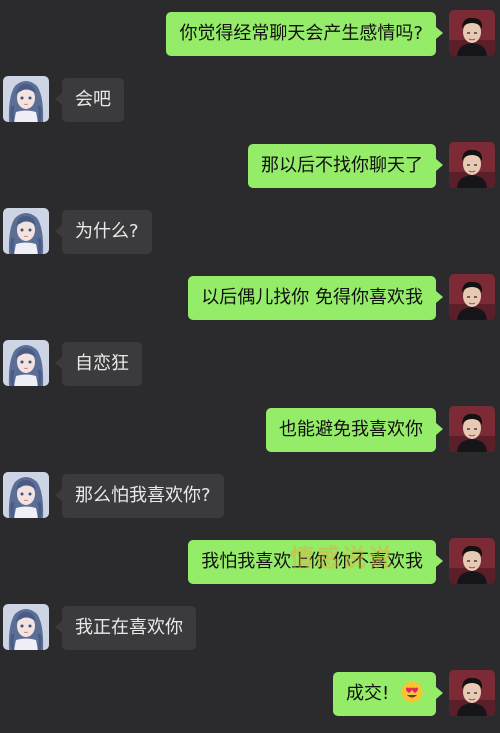 Image resolution: width=500 pixels, height=733 pixels. What do you see at coordinates (250, 695) in the screenshot?
I see `message-sent: 成交!` at bounding box center [250, 695].